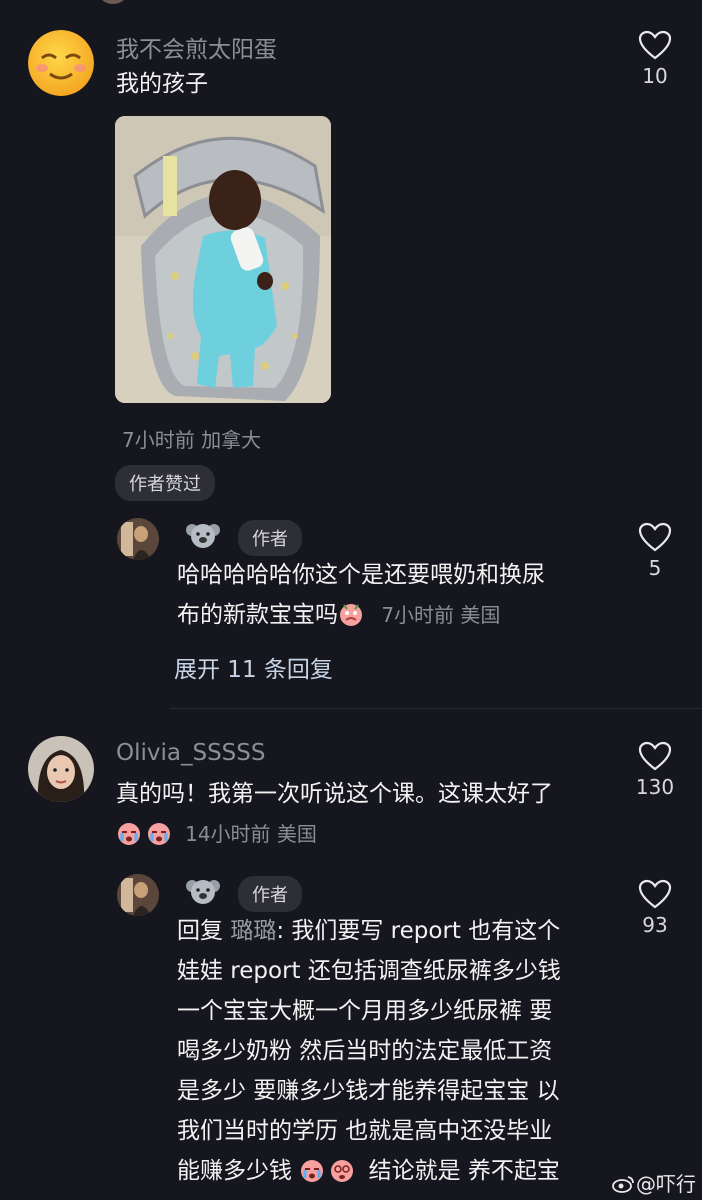 The height and width of the screenshot is (1200, 702). What do you see at coordinates (253, 931) in the screenshot?
I see `reply-to-username: 璐璐` at bounding box center [253, 931].